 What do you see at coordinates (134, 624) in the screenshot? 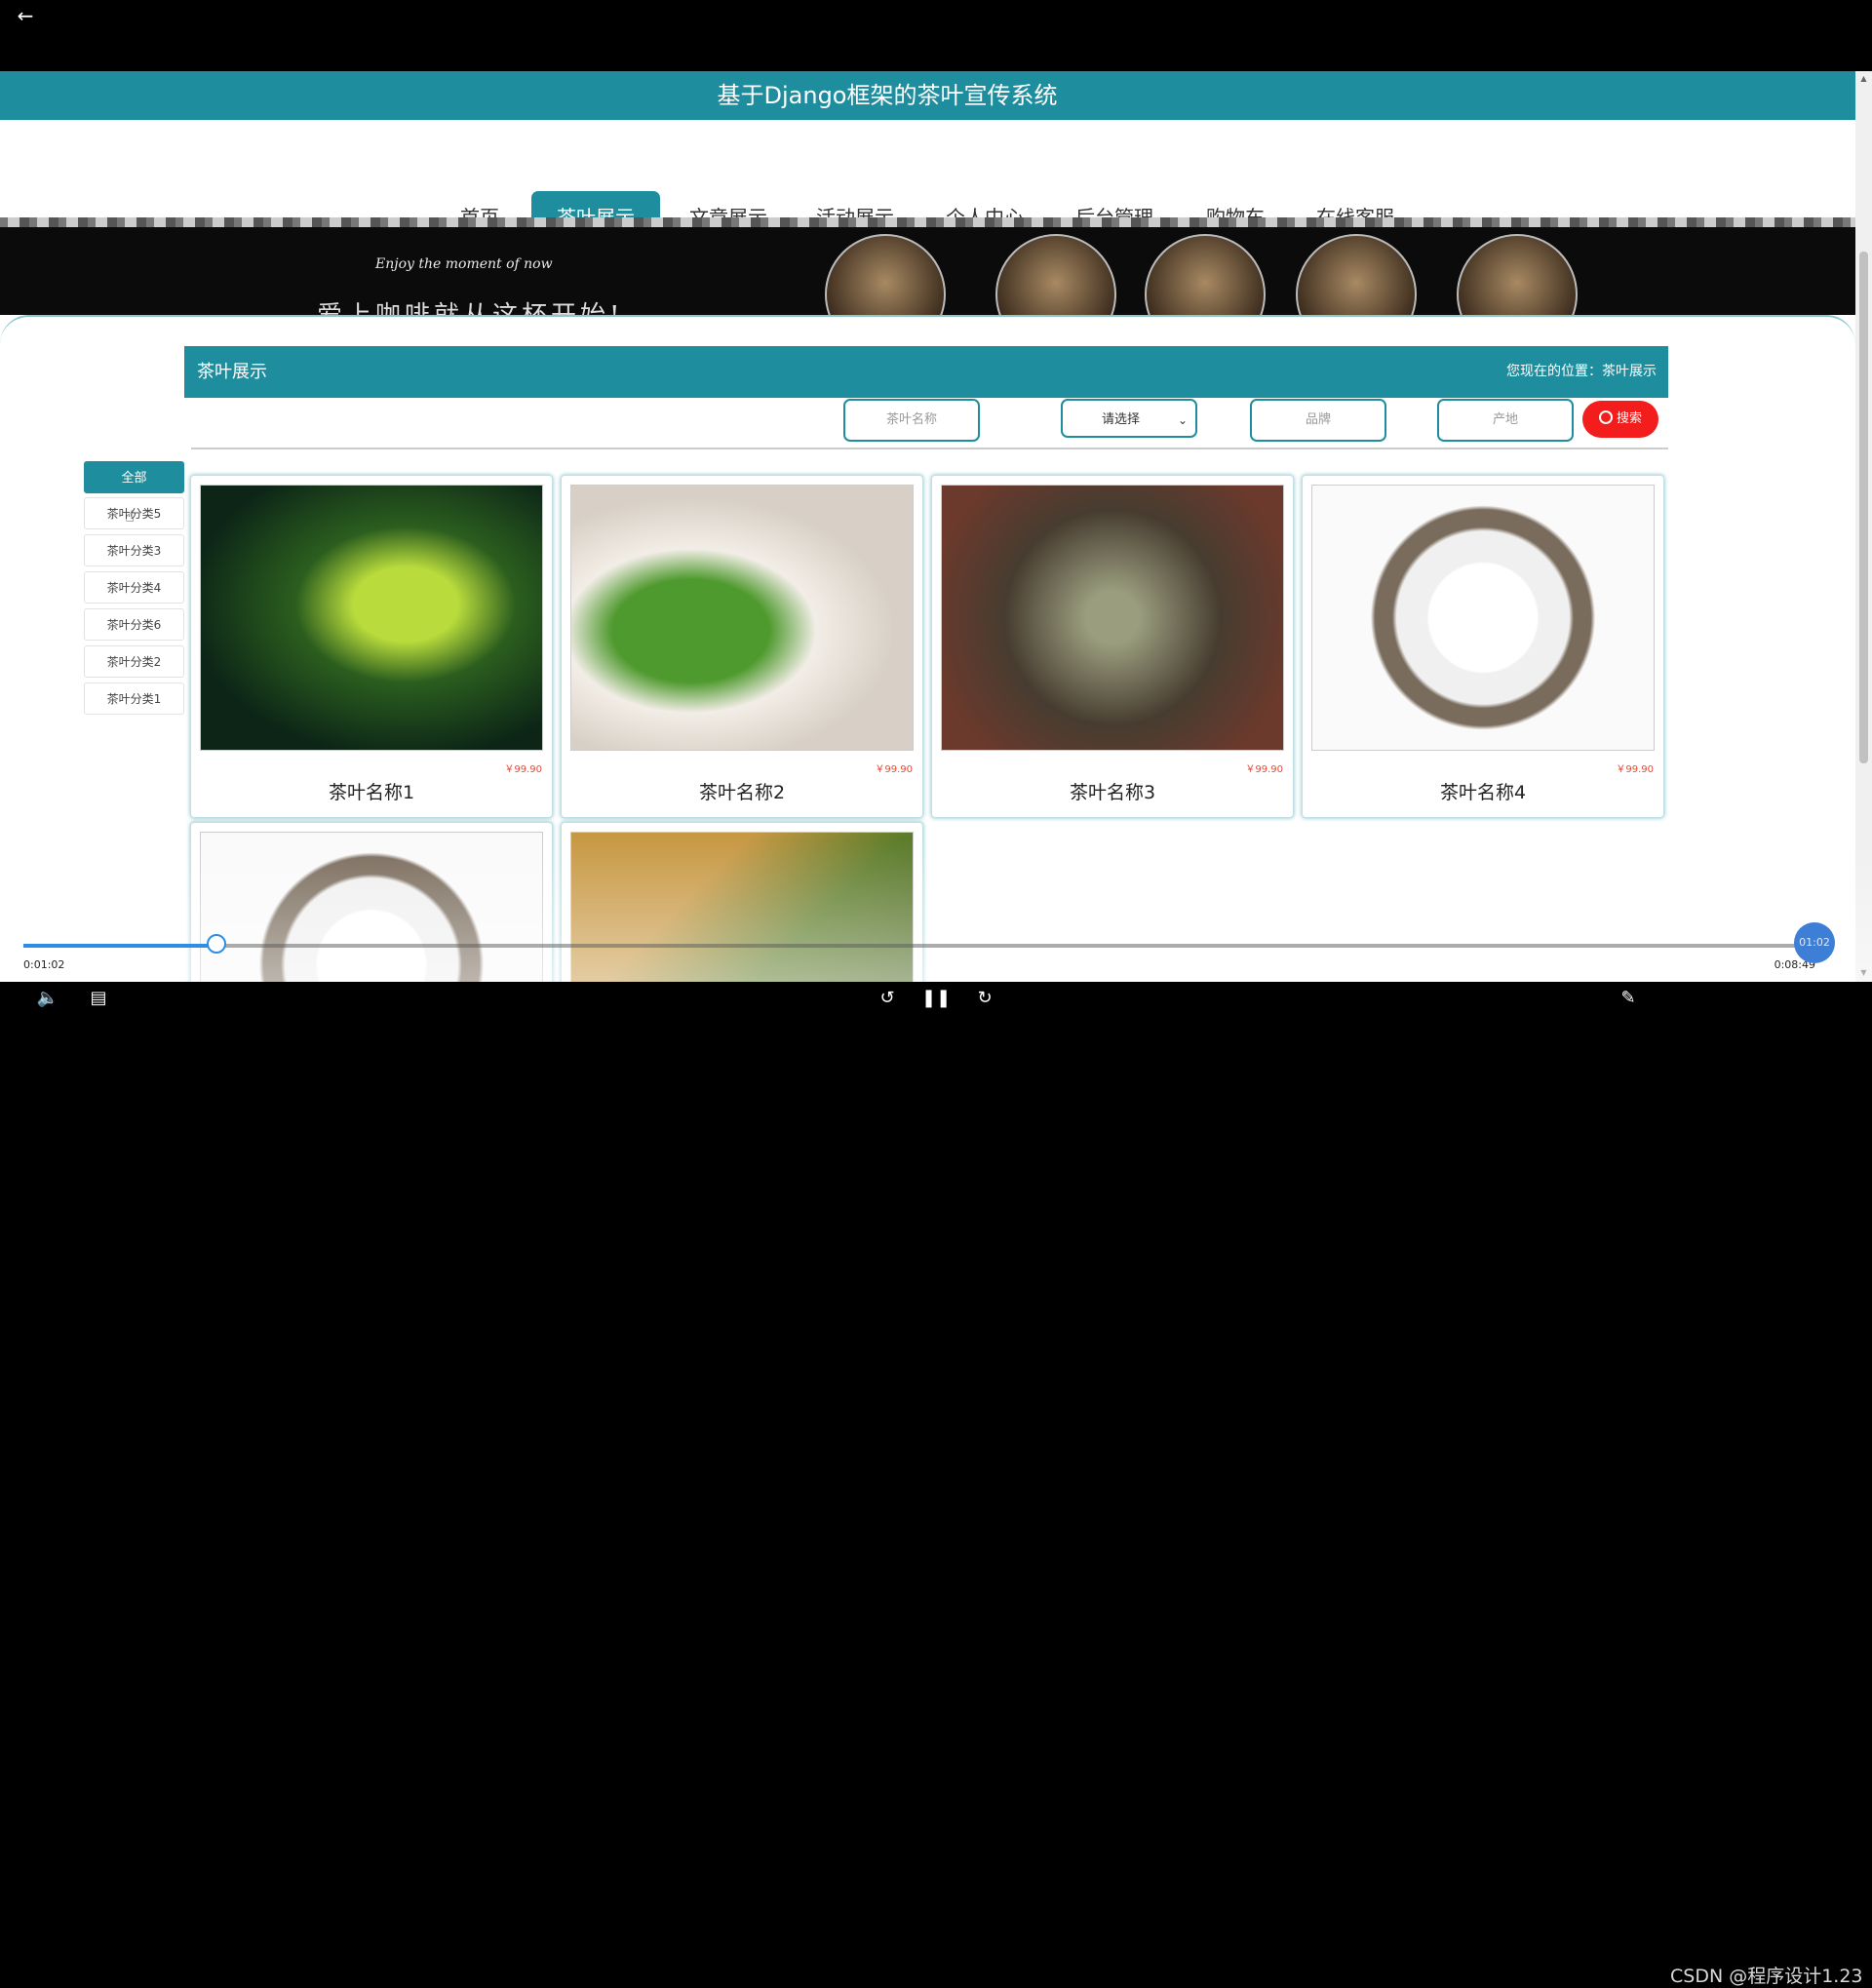
I see `category-item: 茶叶分类6` at bounding box center [134, 624].